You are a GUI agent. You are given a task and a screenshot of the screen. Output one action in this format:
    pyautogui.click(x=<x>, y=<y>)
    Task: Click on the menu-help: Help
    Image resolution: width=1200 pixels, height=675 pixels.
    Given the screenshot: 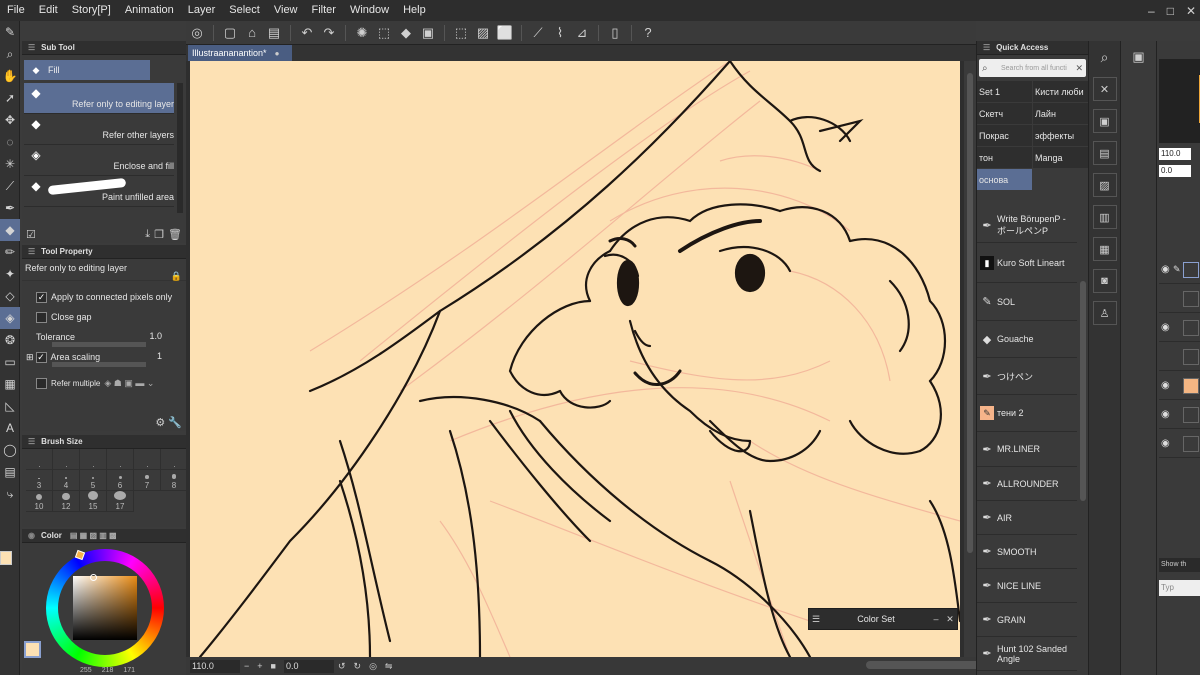 What is the action you would take?
    pyautogui.click(x=414, y=10)
    